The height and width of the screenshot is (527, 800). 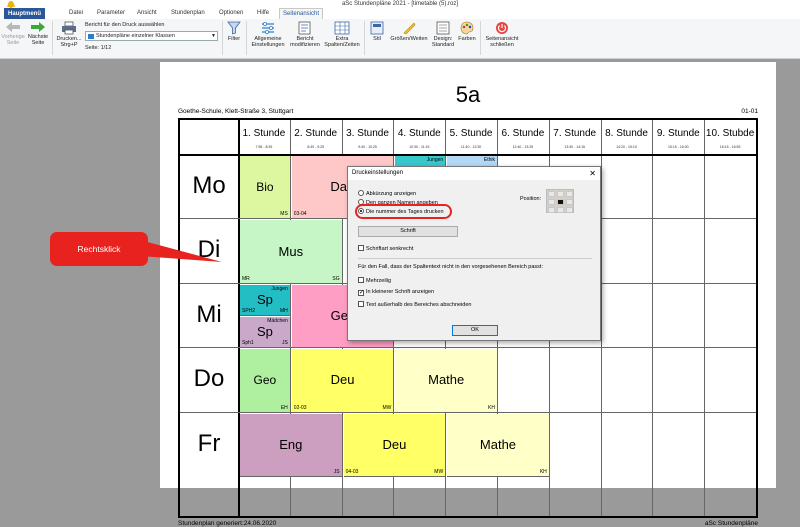 I want to click on prev-page-button: Vorherige Seite, so click(x=13, y=33).